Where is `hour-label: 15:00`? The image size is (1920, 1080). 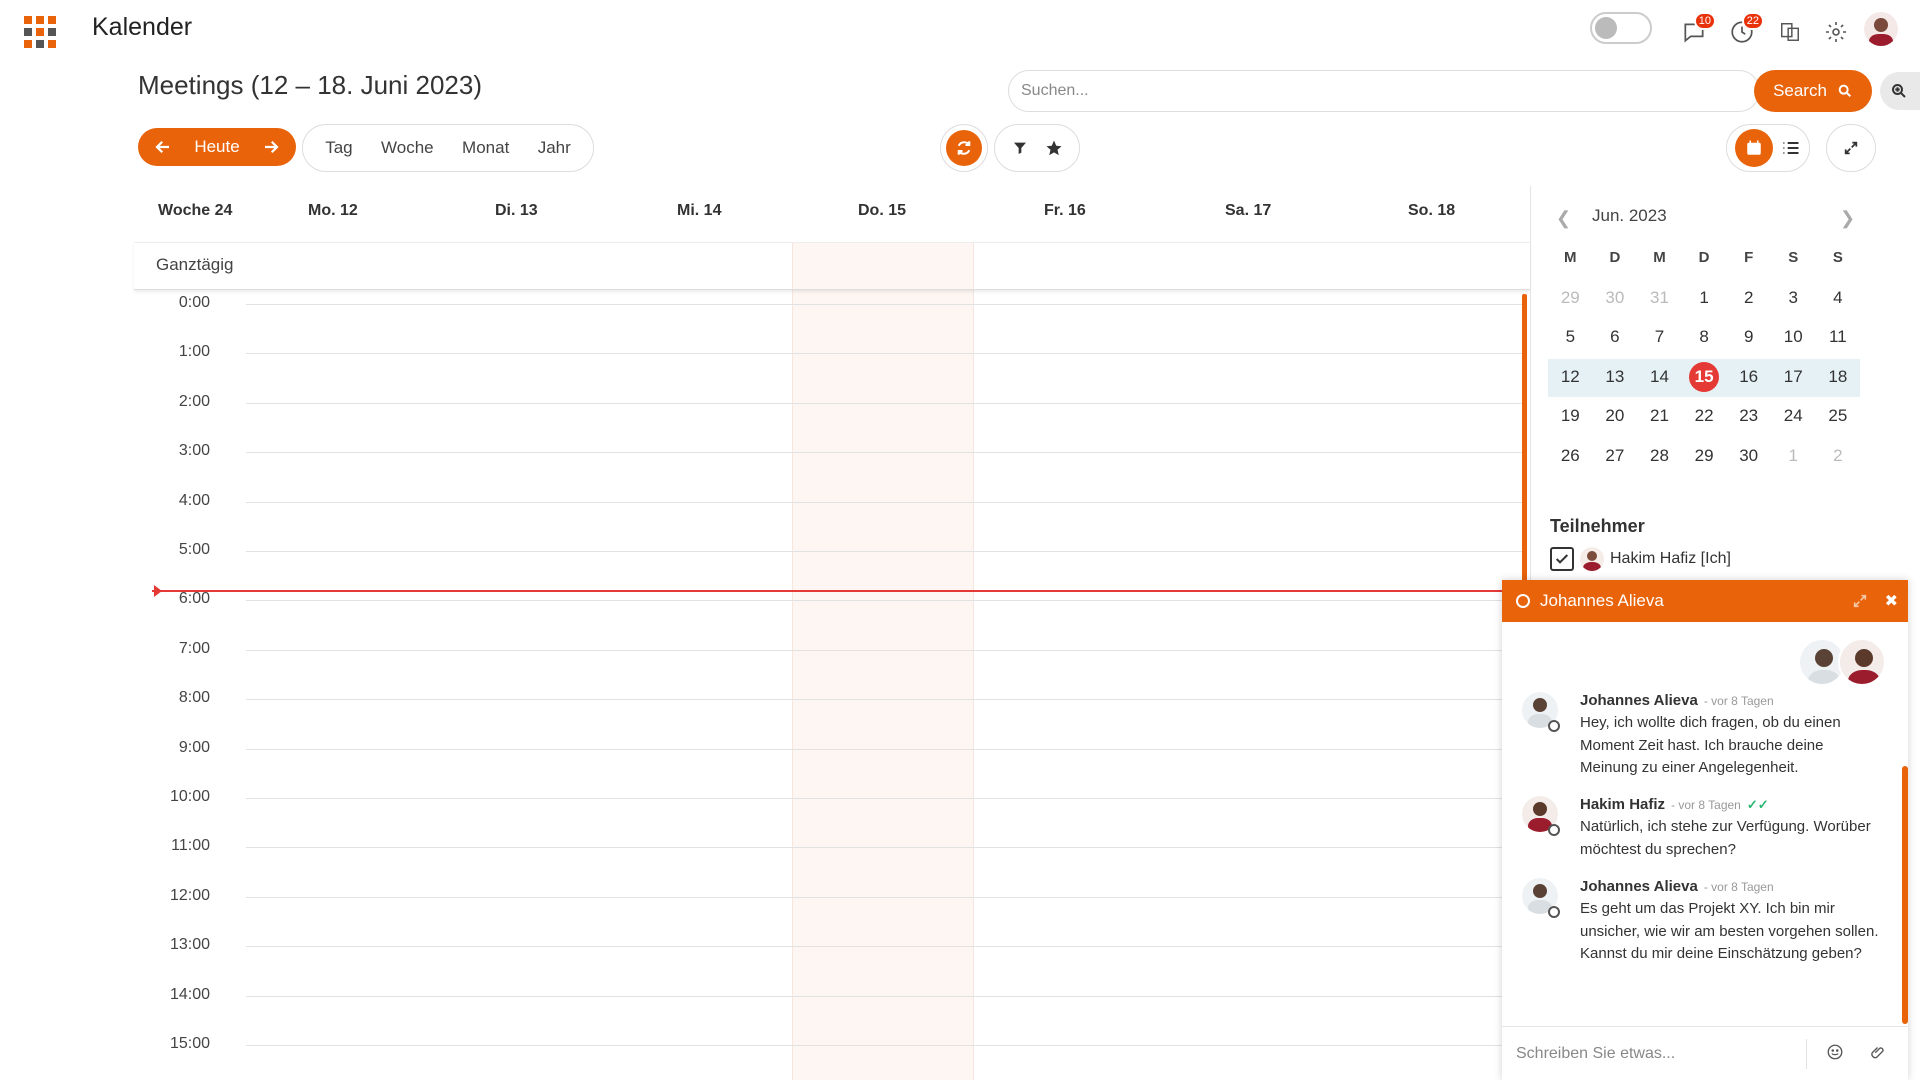 hour-label: 15:00 is located at coordinates (189, 1043).